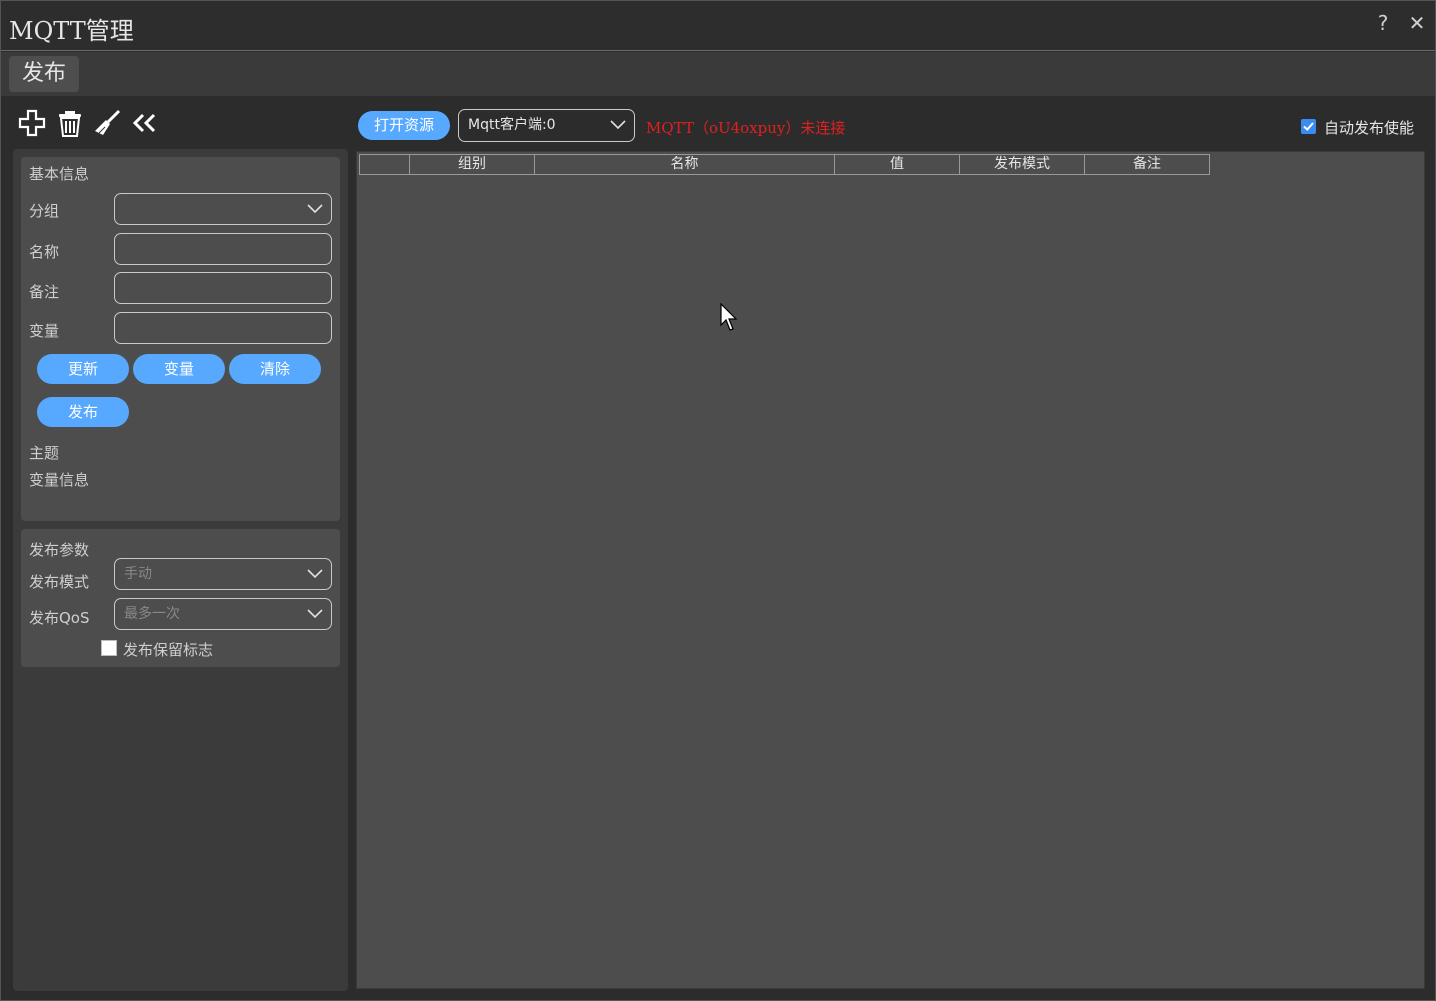  What do you see at coordinates (59, 550) in the screenshot?
I see `publish-params-title: 发布参数` at bounding box center [59, 550].